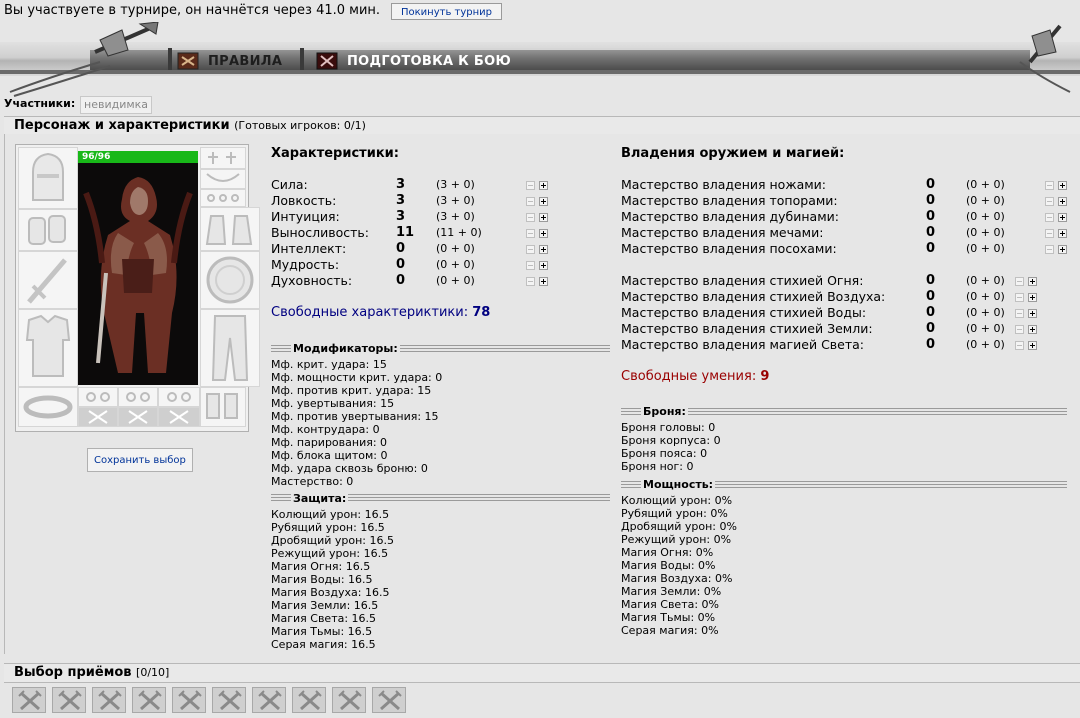 This screenshot has height=718, width=1080. I want to click on bracers-slot, so click(48, 230).